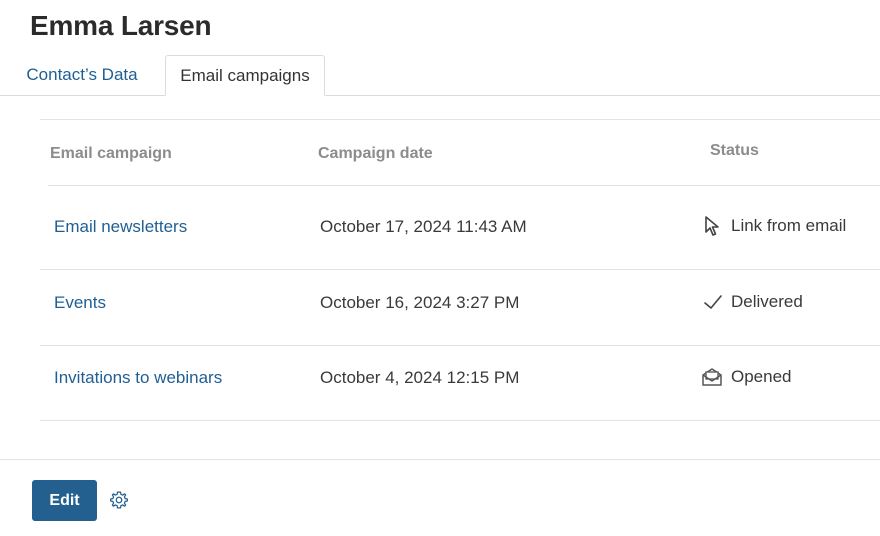 The height and width of the screenshot is (536, 880). What do you see at coordinates (767, 301) in the screenshot?
I see `status-label: Delivered` at bounding box center [767, 301].